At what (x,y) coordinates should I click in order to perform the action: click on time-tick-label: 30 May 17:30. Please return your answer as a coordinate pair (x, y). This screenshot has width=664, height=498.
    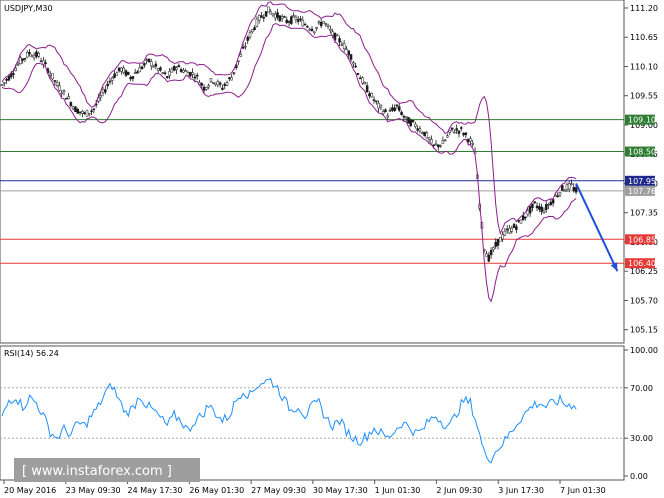
    Looking at the image, I should click on (340, 490).